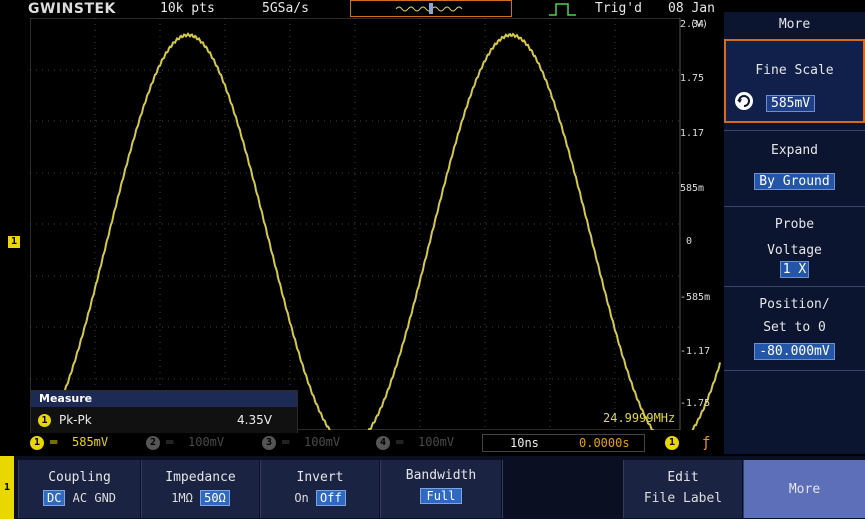 Image resolution: width=865 pixels, height=519 pixels. What do you see at coordinates (37, 443) in the screenshot?
I see `ch1-badge: 1` at bounding box center [37, 443].